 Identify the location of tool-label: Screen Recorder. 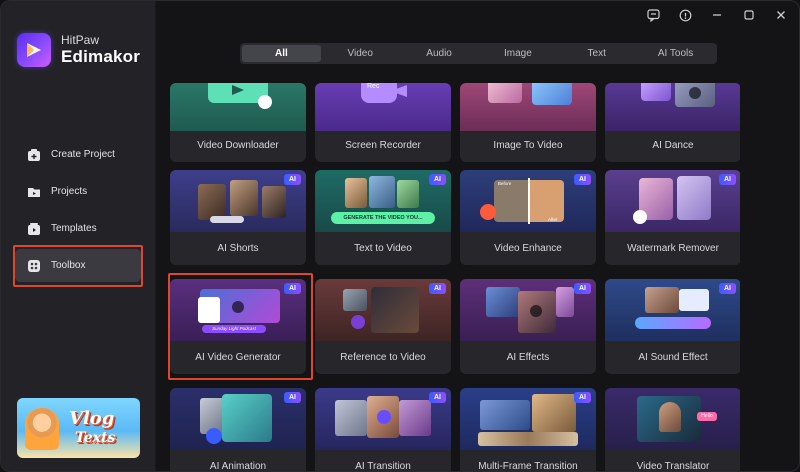
(383, 145).